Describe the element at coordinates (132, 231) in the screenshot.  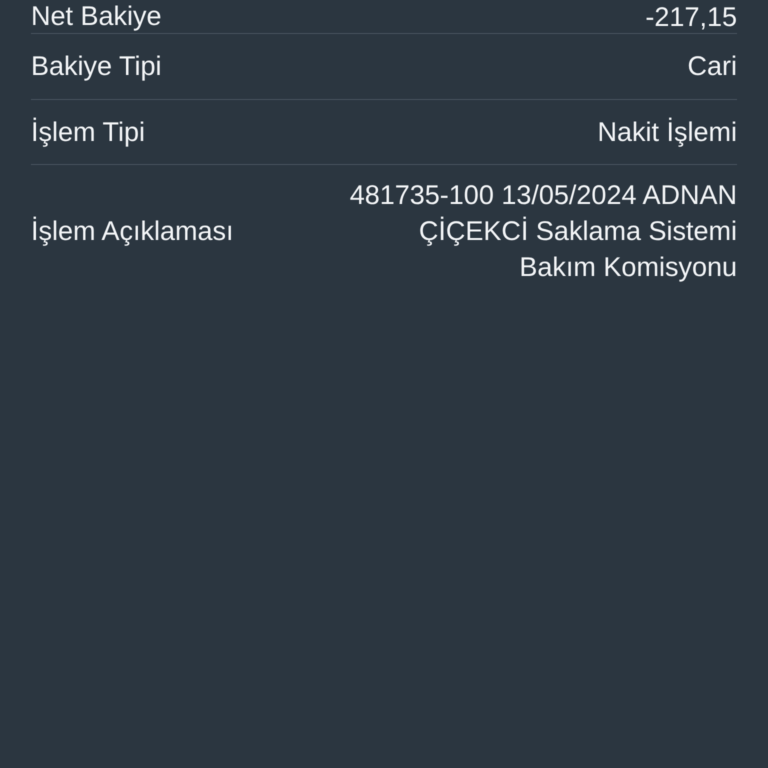
I see `row-label: İşlem Açıklaması` at that location.